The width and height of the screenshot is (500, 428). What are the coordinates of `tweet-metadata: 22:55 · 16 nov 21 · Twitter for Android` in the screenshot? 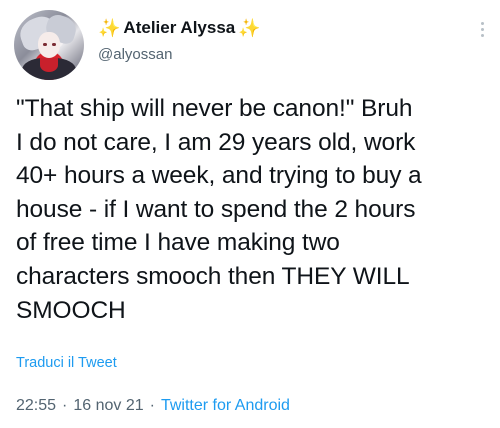 It's located at (153, 406).